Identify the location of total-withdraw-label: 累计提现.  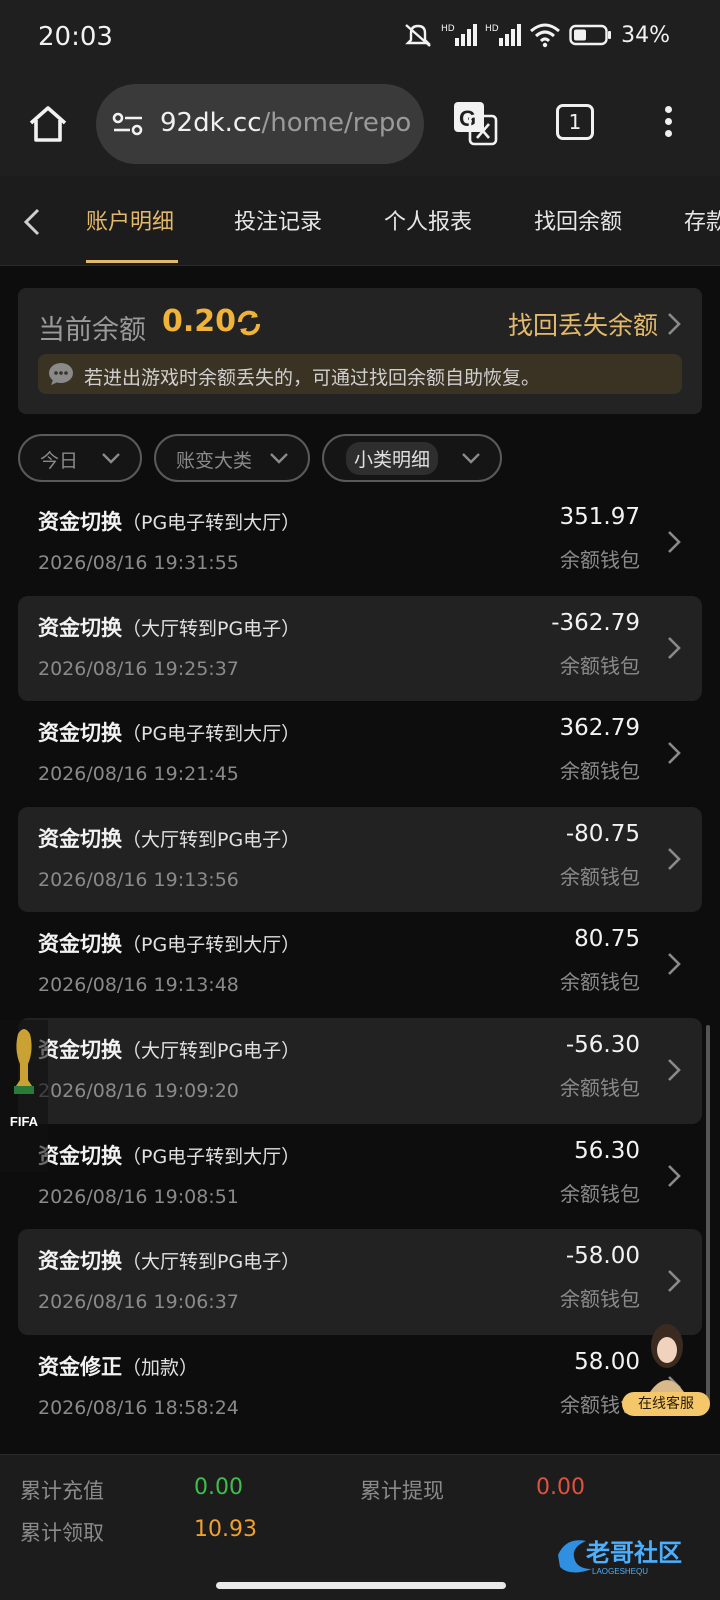
(402, 1491).